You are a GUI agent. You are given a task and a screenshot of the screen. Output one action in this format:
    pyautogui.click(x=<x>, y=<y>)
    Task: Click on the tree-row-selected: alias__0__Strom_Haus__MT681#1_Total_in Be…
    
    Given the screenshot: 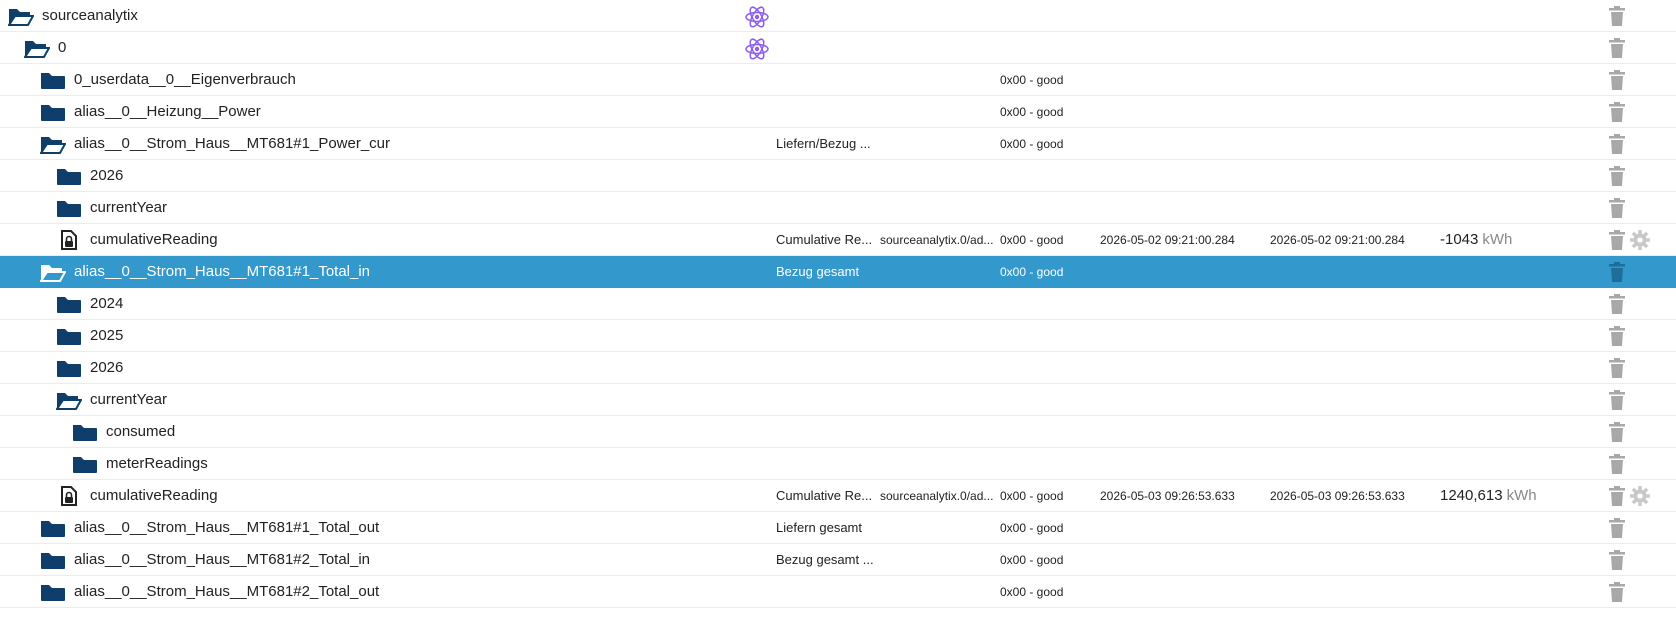 What is the action you would take?
    pyautogui.click(x=838, y=272)
    